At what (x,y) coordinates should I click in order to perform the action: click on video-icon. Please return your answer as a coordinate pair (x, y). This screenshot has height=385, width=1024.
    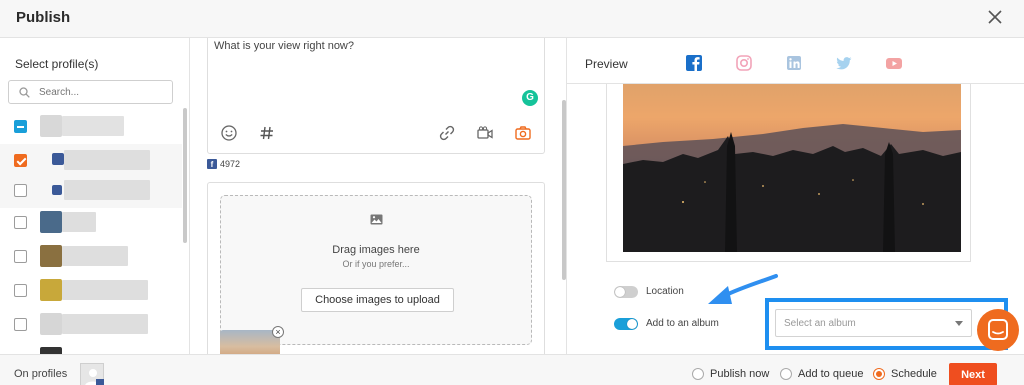
    Looking at the image, I should click on (485, 133).